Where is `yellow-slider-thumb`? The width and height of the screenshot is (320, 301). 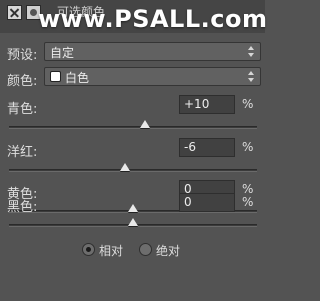 yellow-slider-thumb is located at coordinates (133, 208).